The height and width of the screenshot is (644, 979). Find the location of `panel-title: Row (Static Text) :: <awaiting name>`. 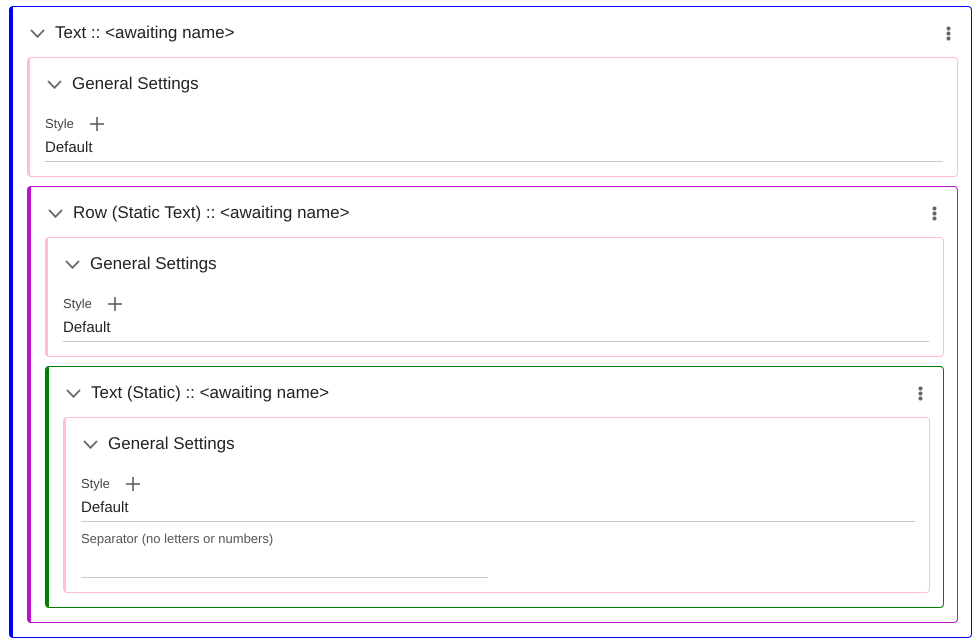

panel-title: Row (Static Text) :: <awaiting name> is located at coordinates (212, 213).